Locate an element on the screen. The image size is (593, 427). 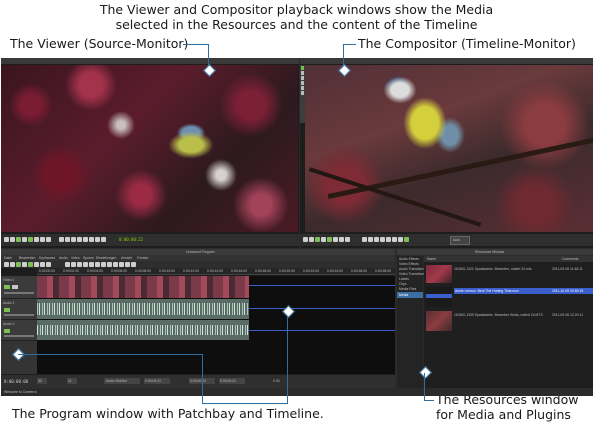
selection-length-field: 0:00:04:22 is located at coordinates (157, 381).